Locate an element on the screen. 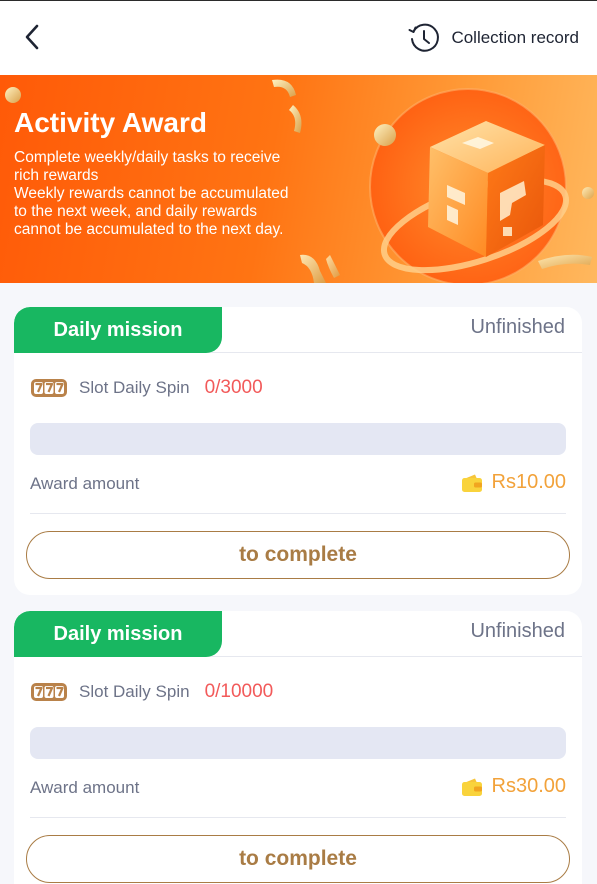 This screenshot has height=884, width=597. award-amount: Rs10.00 is located at coordinates (529, 482).